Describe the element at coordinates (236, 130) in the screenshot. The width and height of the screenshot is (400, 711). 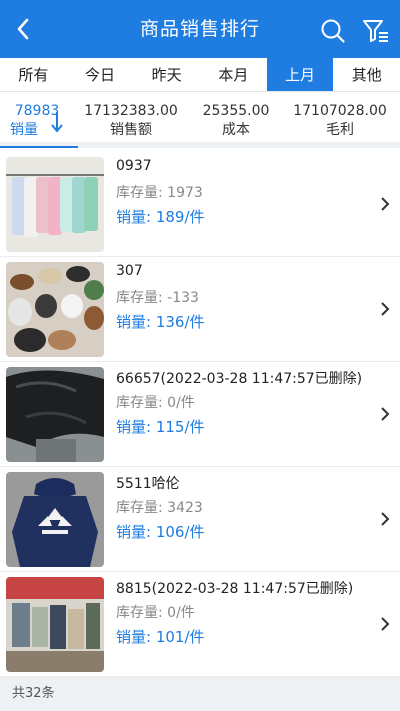
I see `stat-label: 成本` at that location.